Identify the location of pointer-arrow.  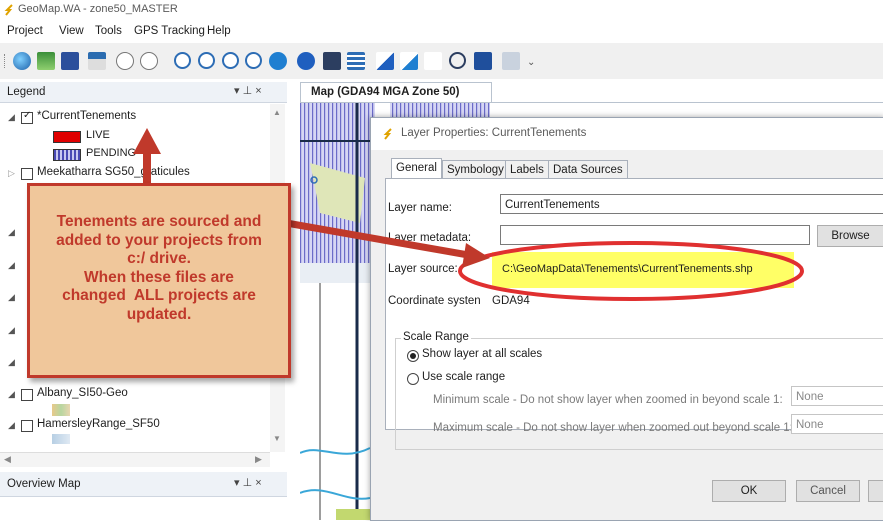
(374, 238).